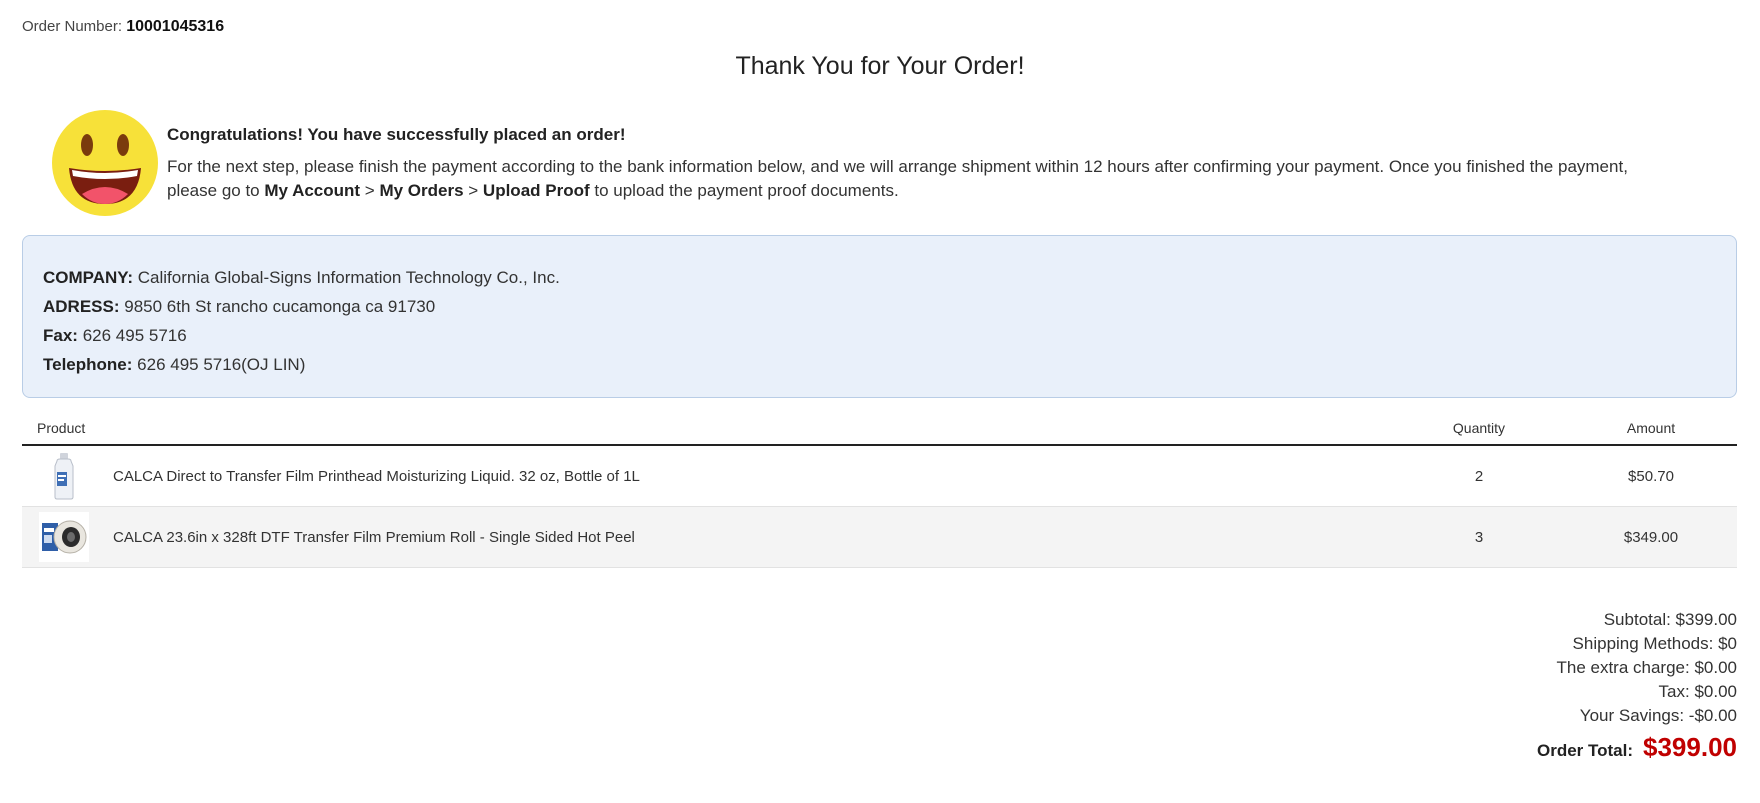 The width and height of the screenshot is (1760, 803). I want to click on product-amount: $349.00, so click(1651, 537).